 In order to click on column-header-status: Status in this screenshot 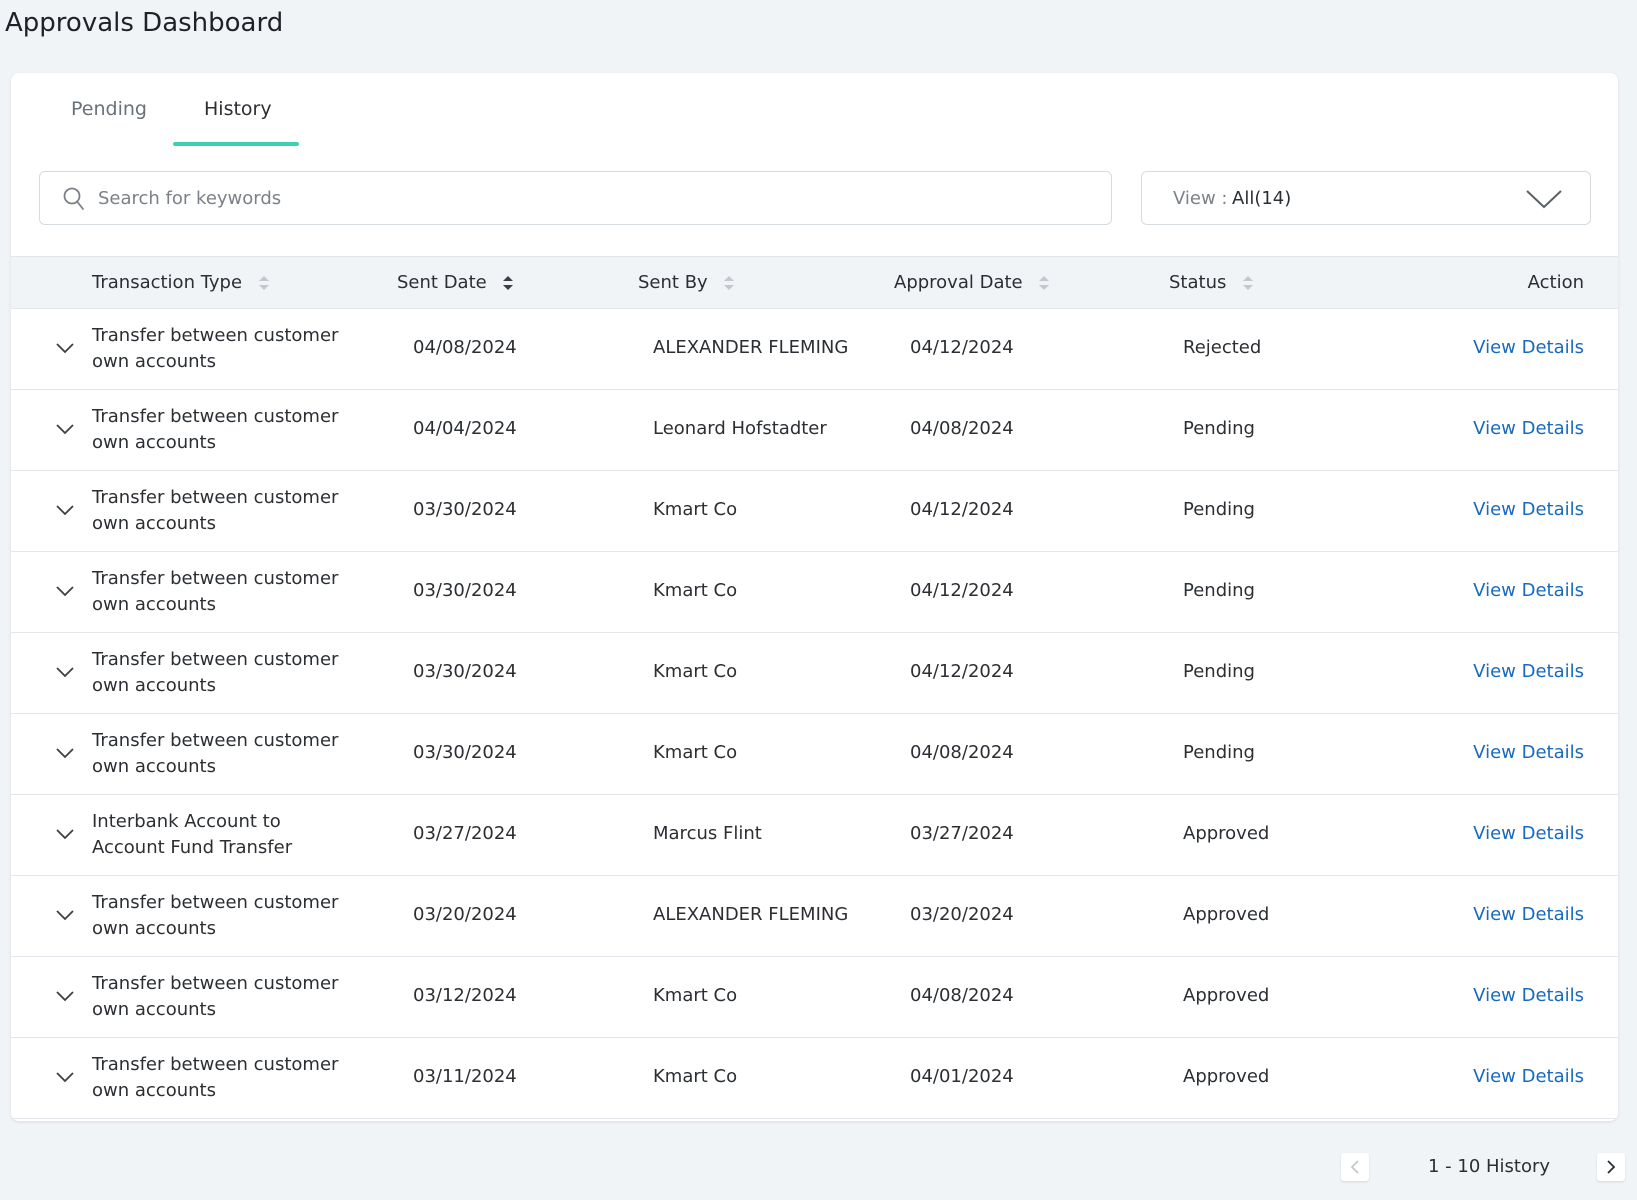, I will do `click(1211, 282)`.